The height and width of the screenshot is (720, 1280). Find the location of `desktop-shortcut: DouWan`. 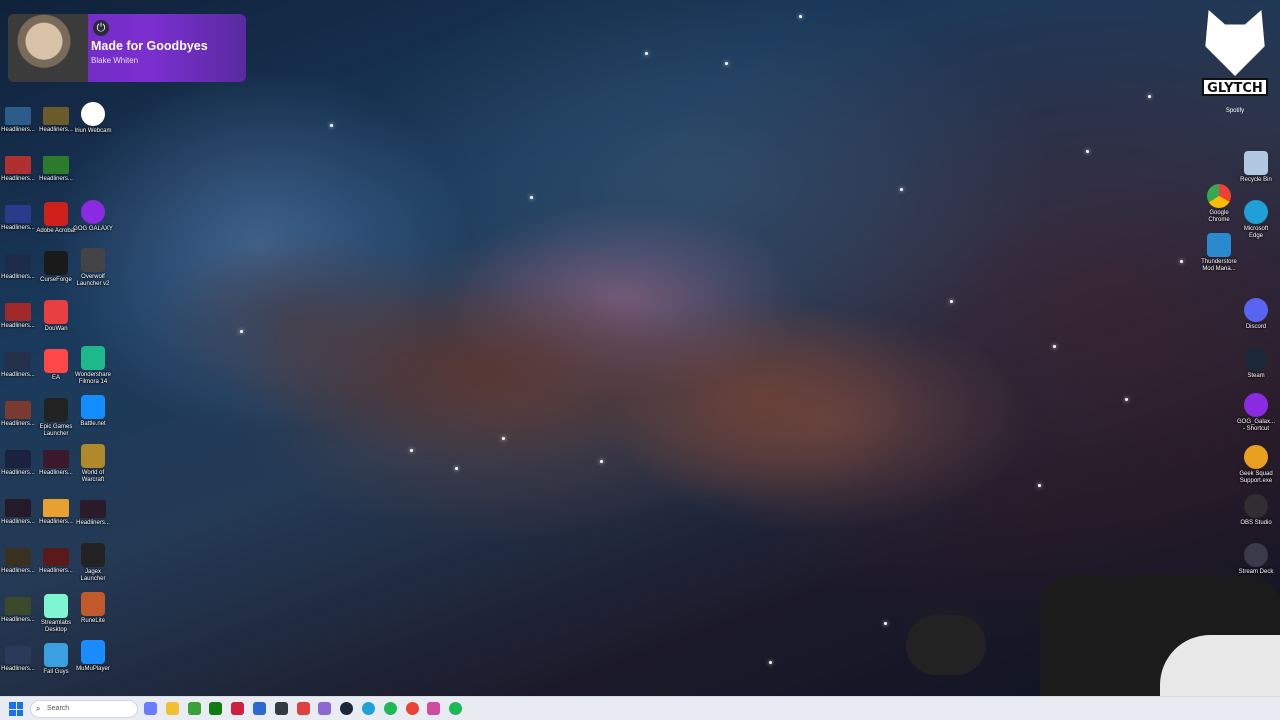

desktop-shortcut: DouWan is located at coordinates (56, 323).